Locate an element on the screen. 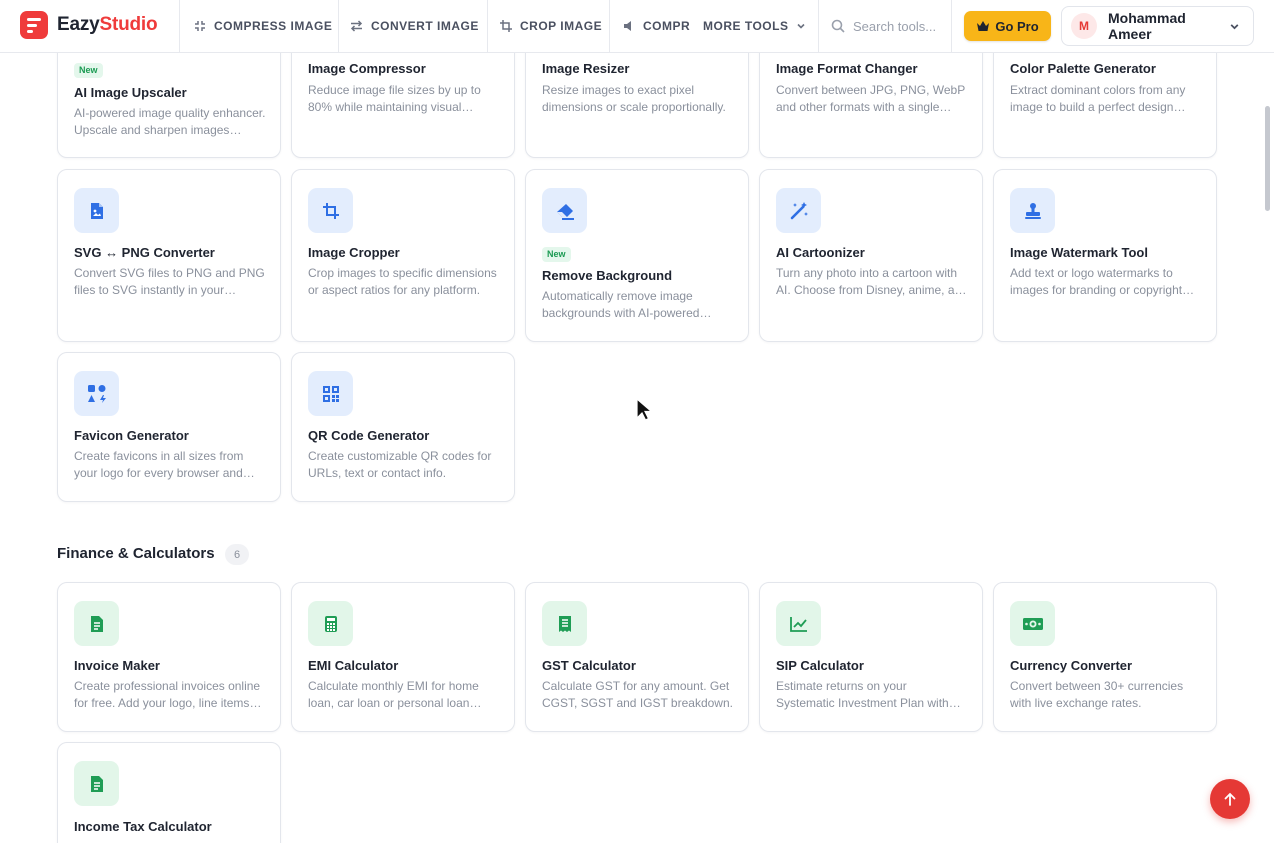  tool-card-title: GST Calculator is located at coordinates (589, 665).